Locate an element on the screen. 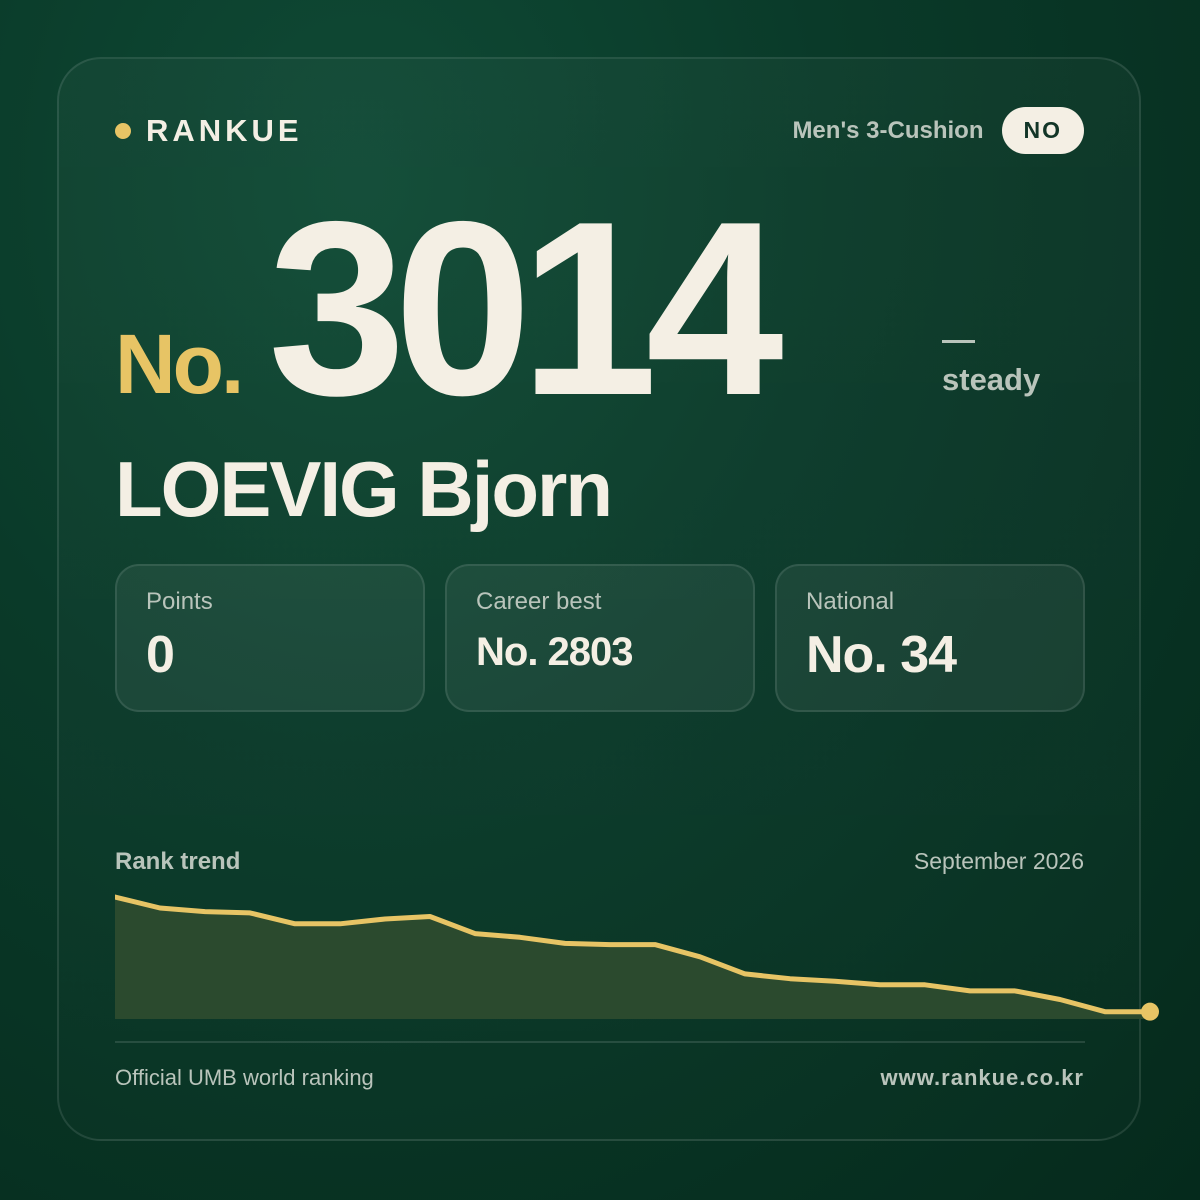  stat-card-national: National No. 34 is located at coordinates (930, 638).